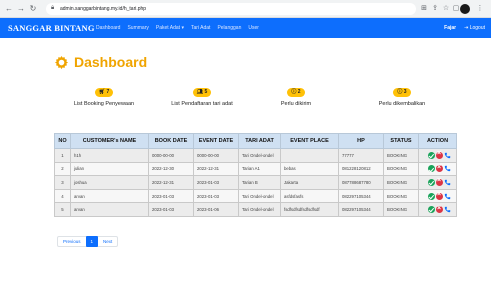 This screenshot has height=285, width=491. What do you see at coordinates (104, 97) in the screenshot?
I see `card-booking-penyewaan: 🛒︎ 7 List Booking Penyewaan` at bounding box center [104, 97].